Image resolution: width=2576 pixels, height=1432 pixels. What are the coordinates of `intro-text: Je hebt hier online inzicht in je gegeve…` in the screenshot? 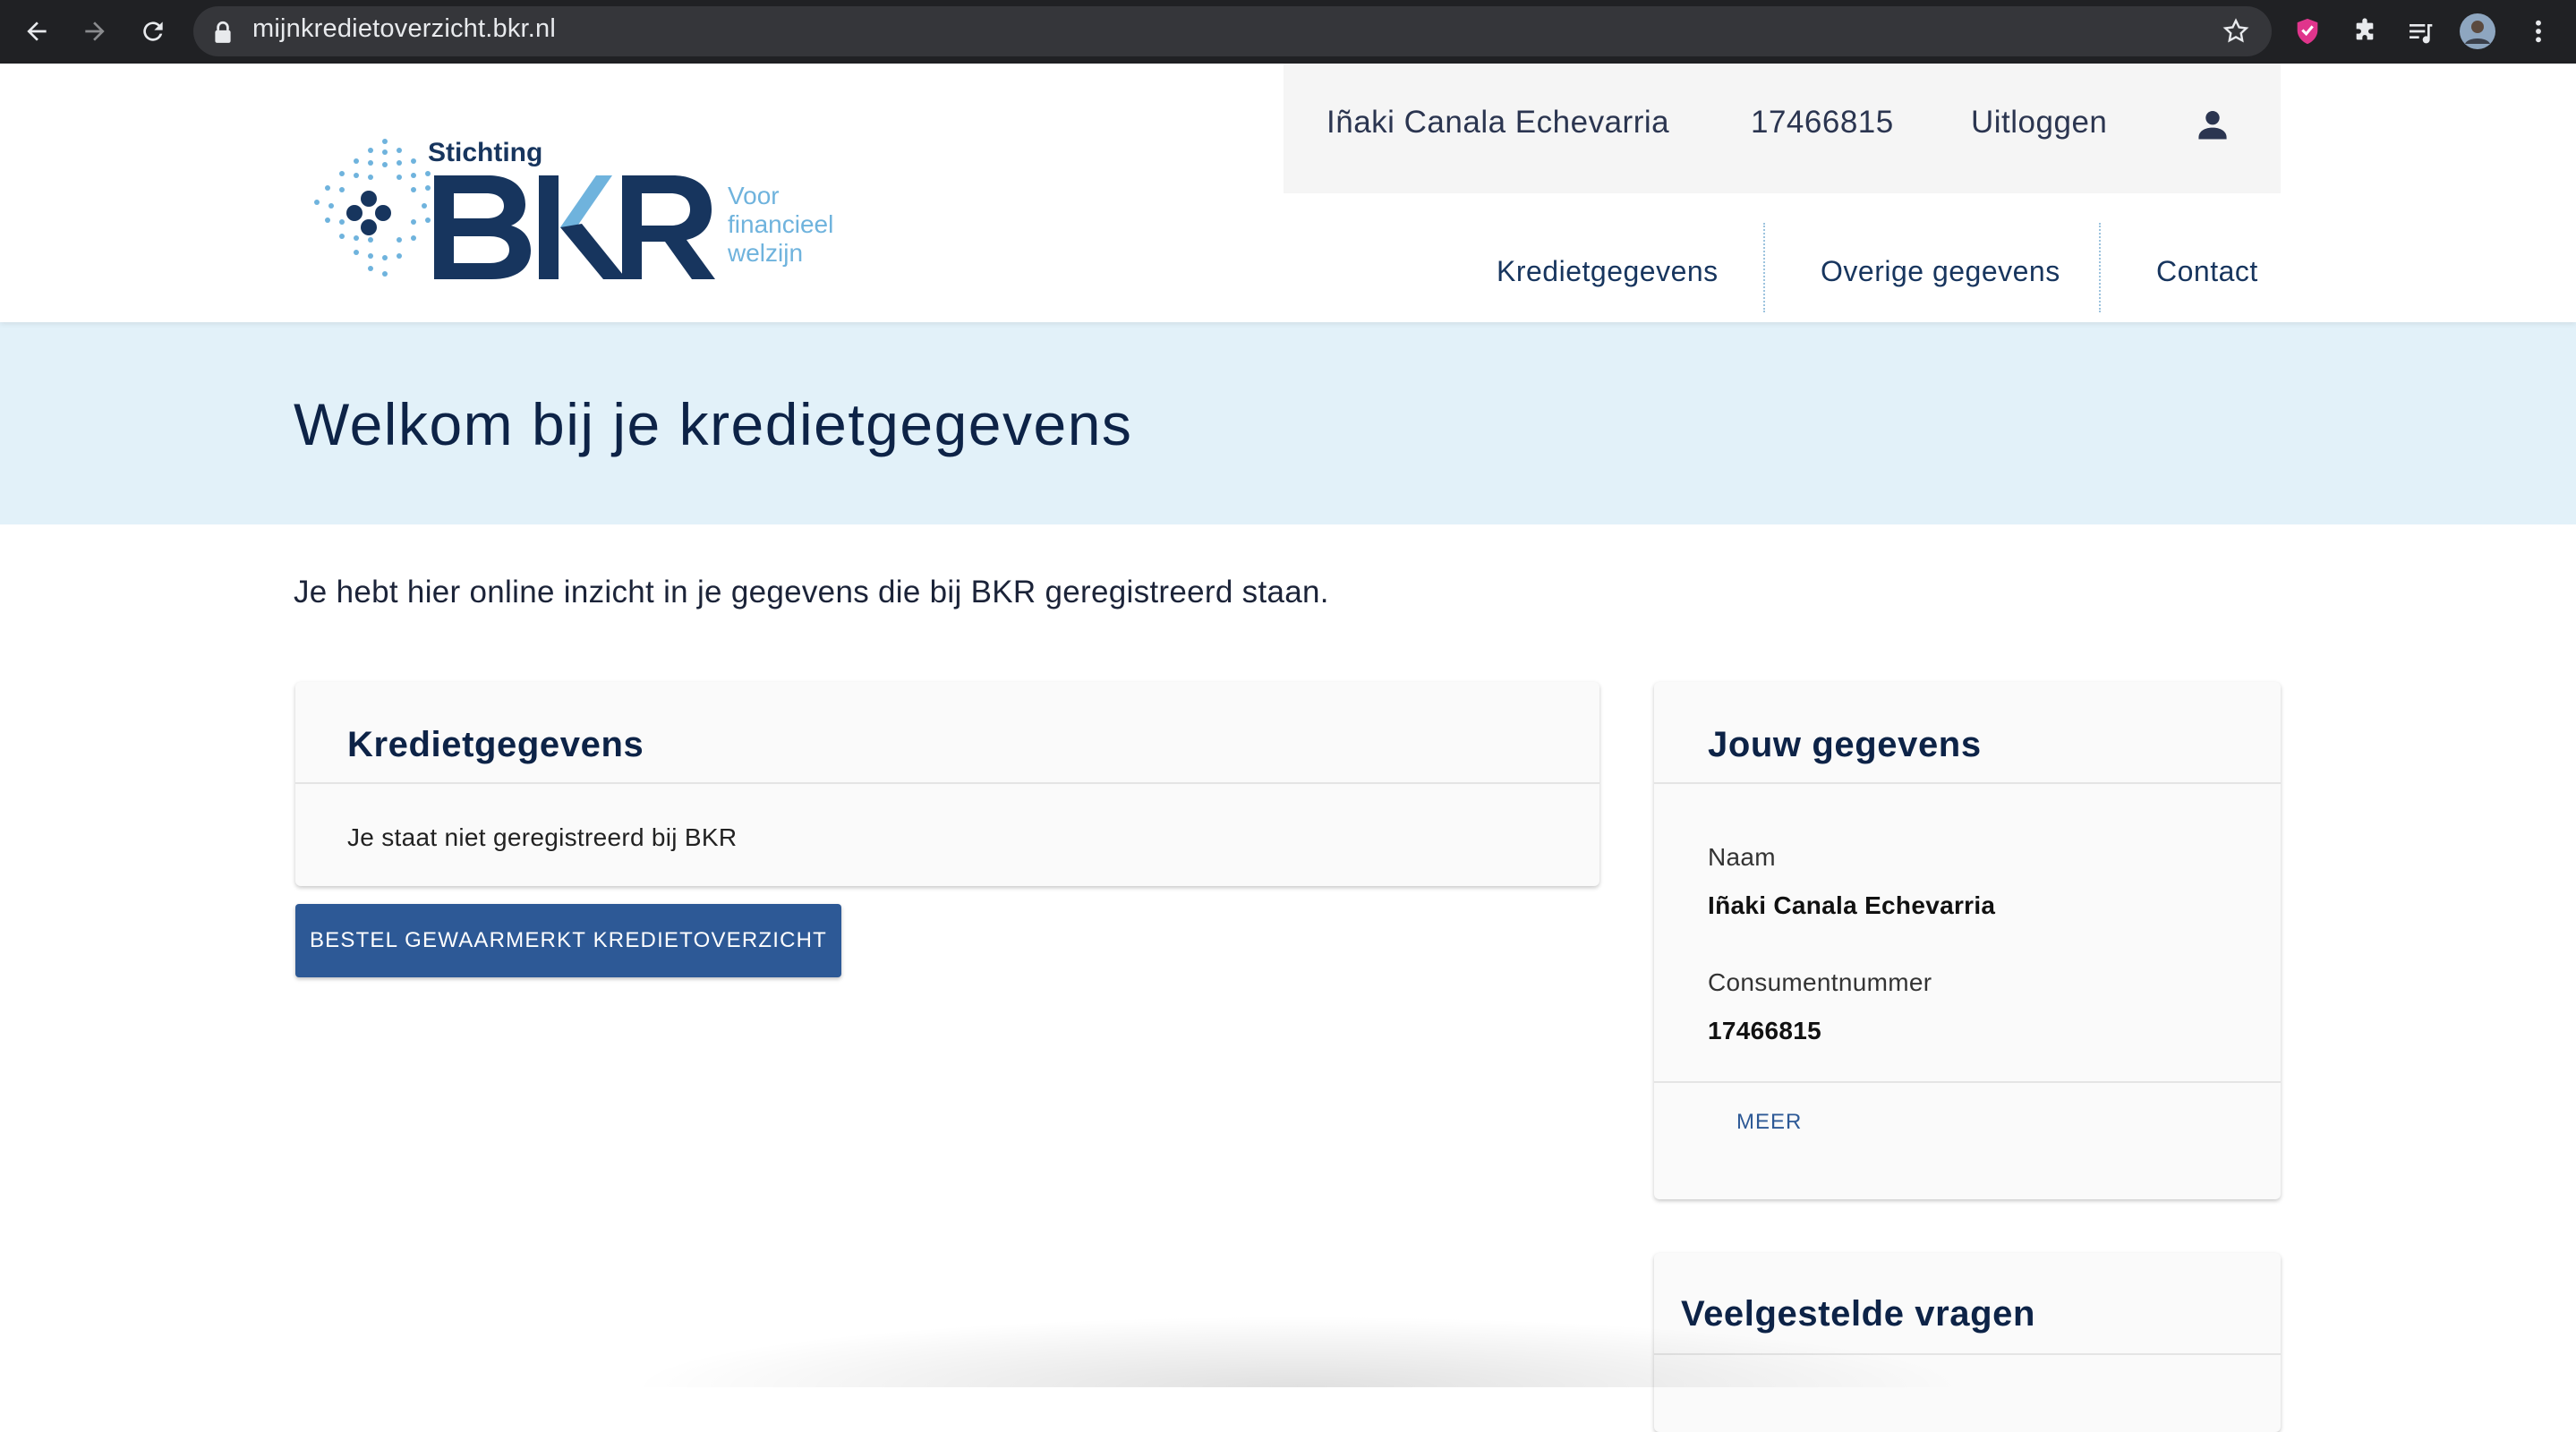 It's located at (811, 592).